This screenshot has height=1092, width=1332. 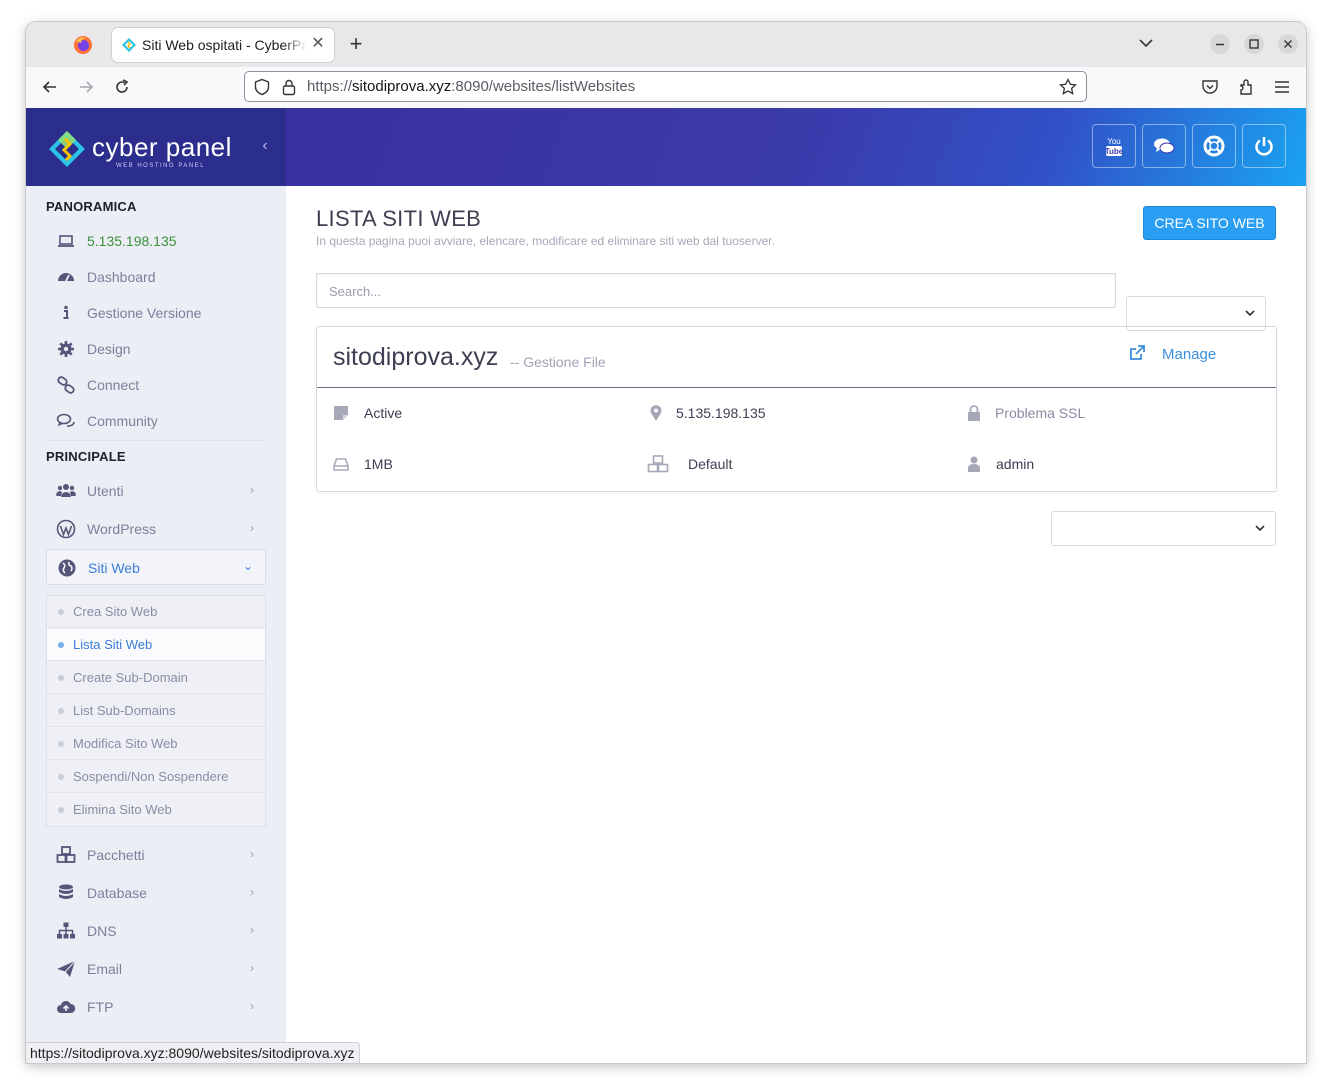 I want to click on user-icon, so click(x=974, y=464).